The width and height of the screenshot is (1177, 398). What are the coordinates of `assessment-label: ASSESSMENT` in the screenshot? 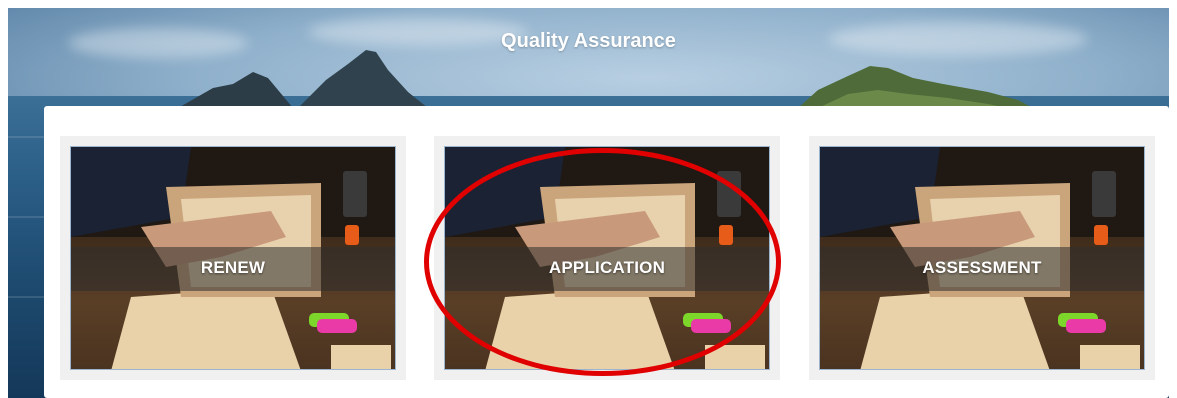 It's located at (982, 267).